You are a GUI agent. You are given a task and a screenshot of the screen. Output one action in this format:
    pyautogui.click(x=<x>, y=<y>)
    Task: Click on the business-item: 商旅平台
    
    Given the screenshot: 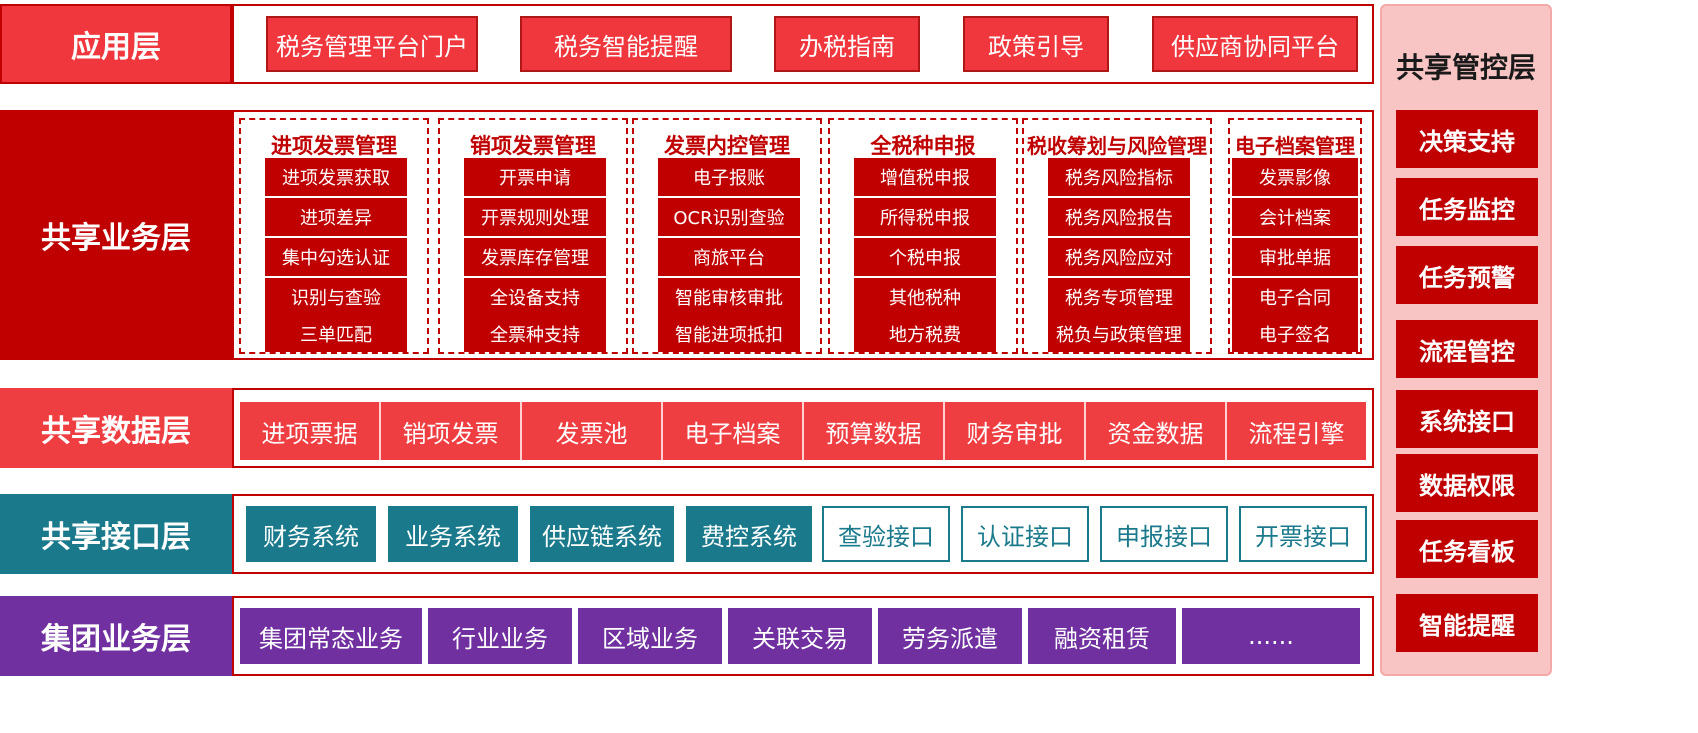 What is the action you would take?
    pyautogui.click(x=729, y=257)
    